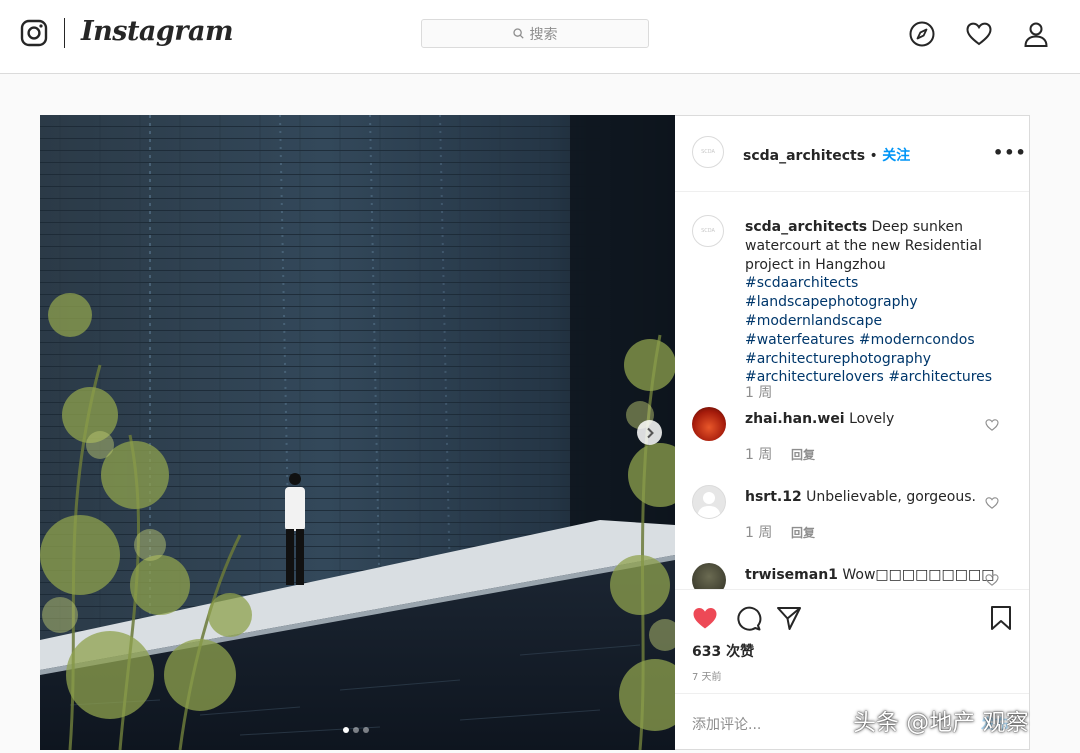  I want to click on caption-username: scda_architects, so click(806, 227).